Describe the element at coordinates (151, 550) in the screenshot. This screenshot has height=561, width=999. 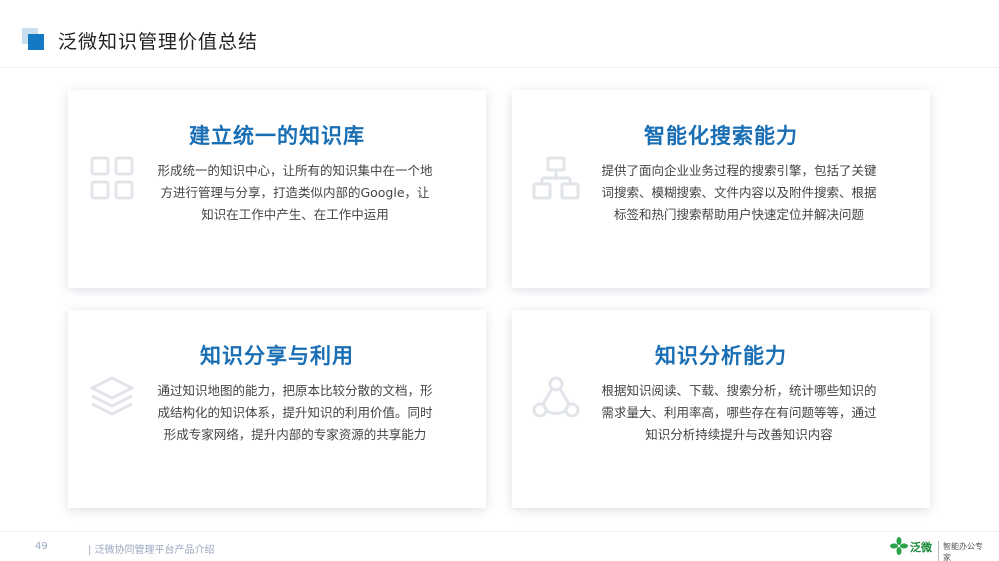
I see `footer-caption: | 泛微协同管理平台产品介绍` at that location.